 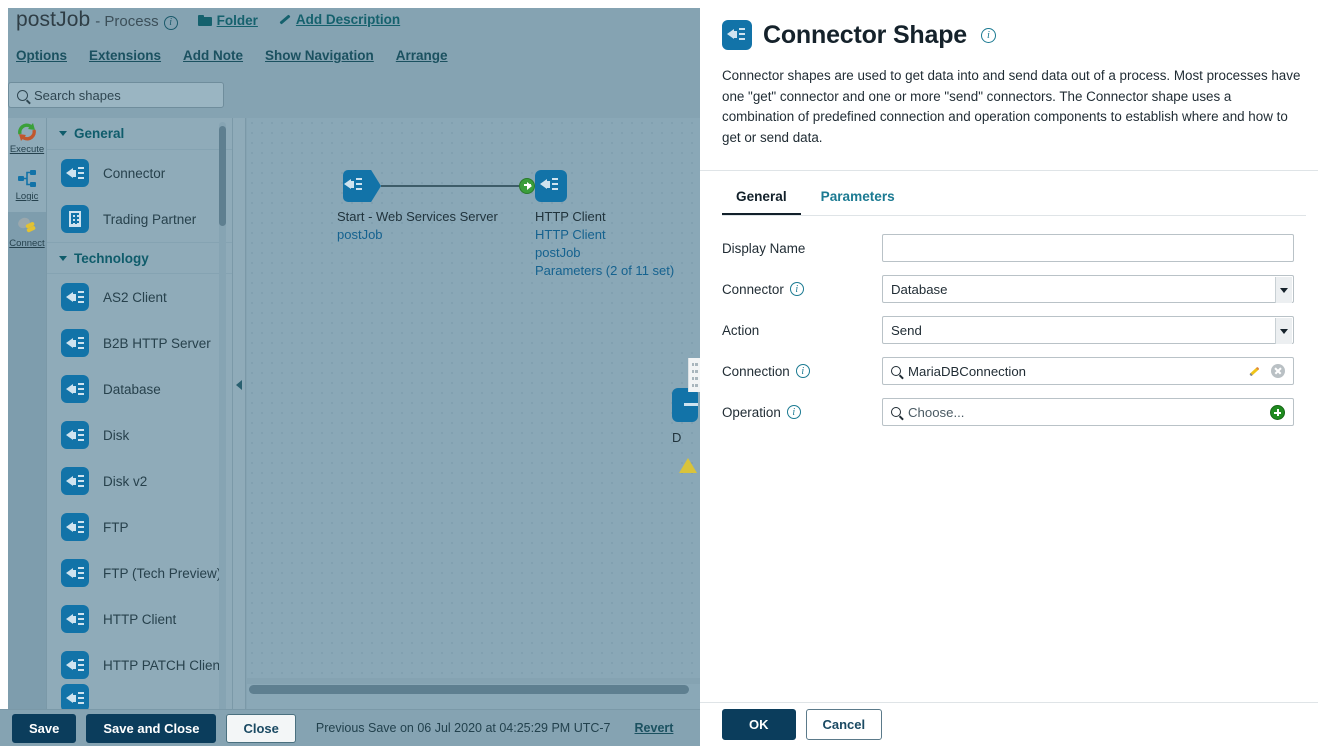 I want to click on dialog-title: Connector Shape, so click(x=865, y=34).